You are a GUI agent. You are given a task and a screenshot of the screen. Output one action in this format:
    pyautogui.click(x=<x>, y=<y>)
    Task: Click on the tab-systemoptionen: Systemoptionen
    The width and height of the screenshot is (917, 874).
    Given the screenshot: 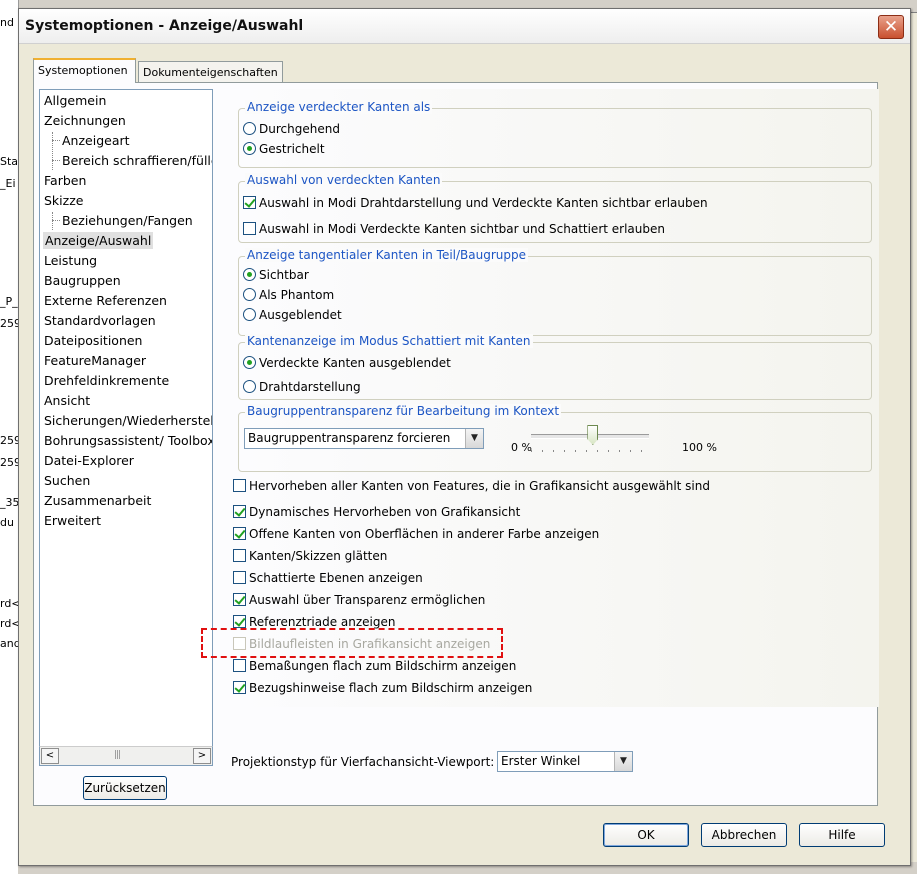 What is the action you would take?
    pyautogui.click(x=84, y=70)
    